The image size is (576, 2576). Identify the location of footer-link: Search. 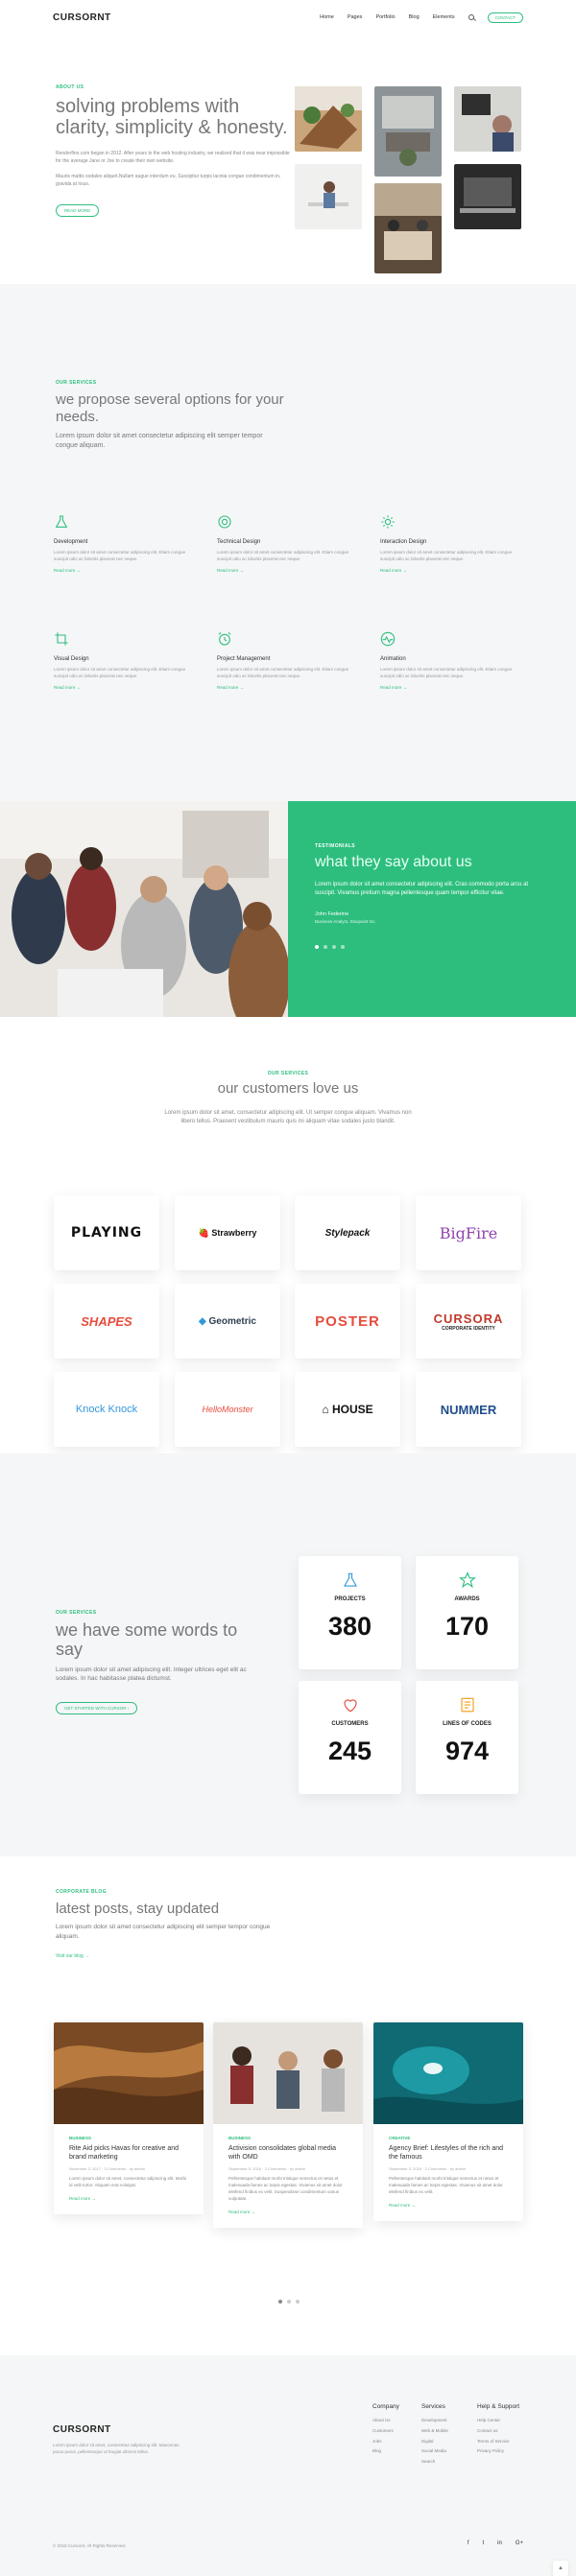
(455, 2462).